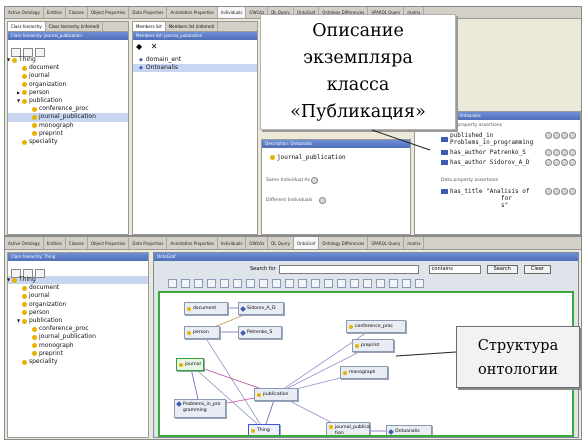 This screenshot has width=586, height=441. I want to click on graph-node-problems: Problems_in_pro gramming, so click(200, 408).